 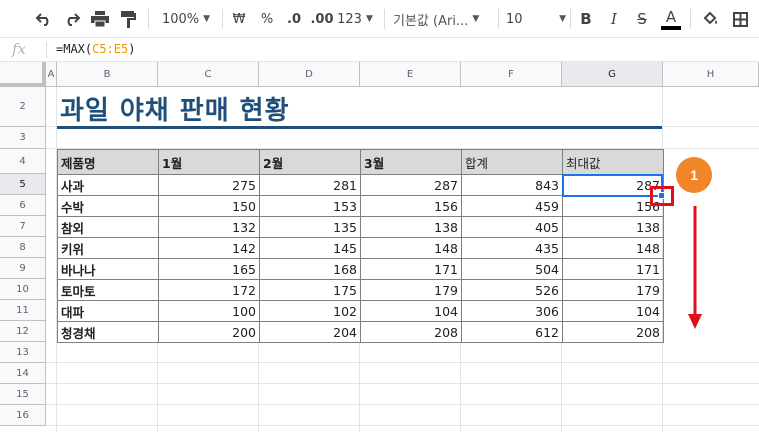 What do you see at coordinates (310, 162) in the screenshot?
I see `header-feb: 2월` at bounding box center [310, 162].